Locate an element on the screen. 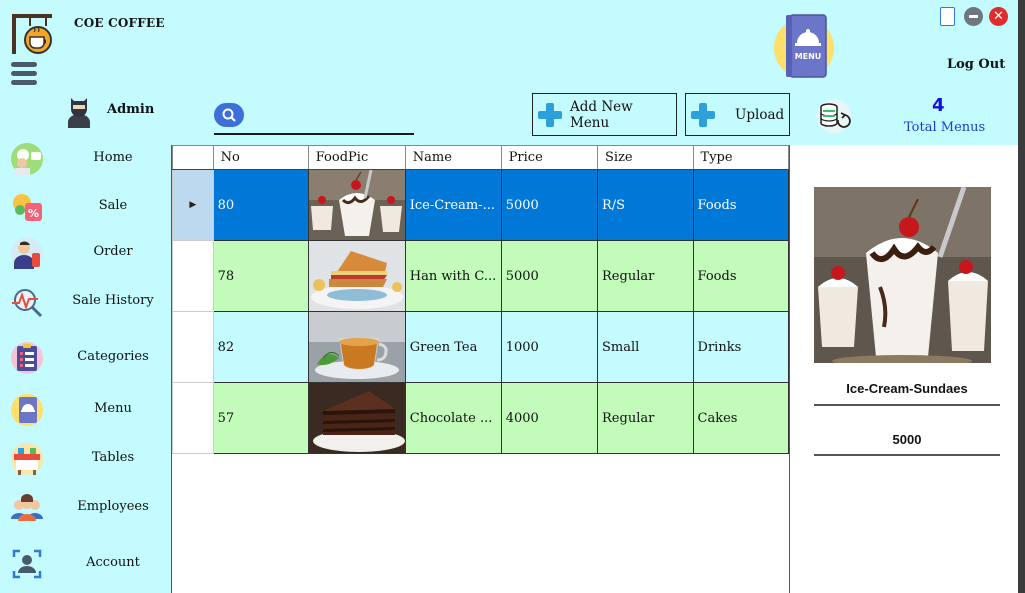 The width and height of the screenshot is (1025, 593). column-header: Price is located at coordinates (549, 157).